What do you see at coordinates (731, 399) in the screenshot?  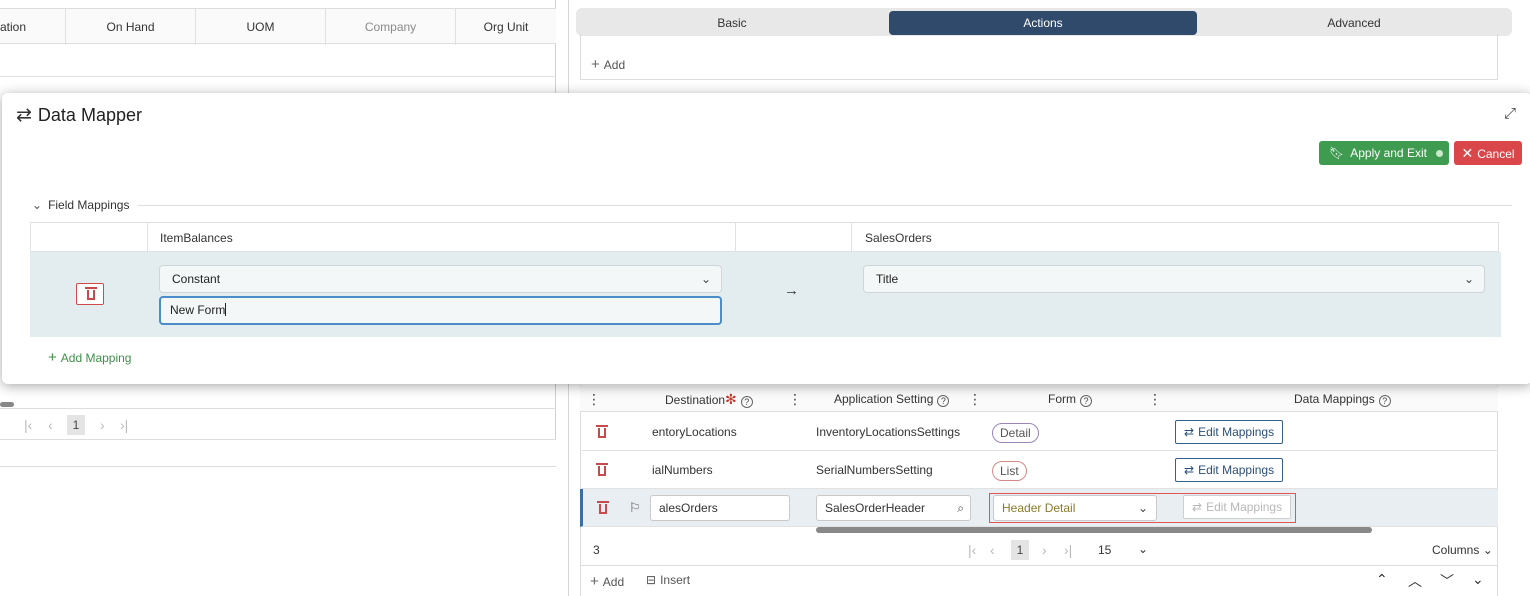 I see `required-icon: ✻` at bounding box center [731, 399].